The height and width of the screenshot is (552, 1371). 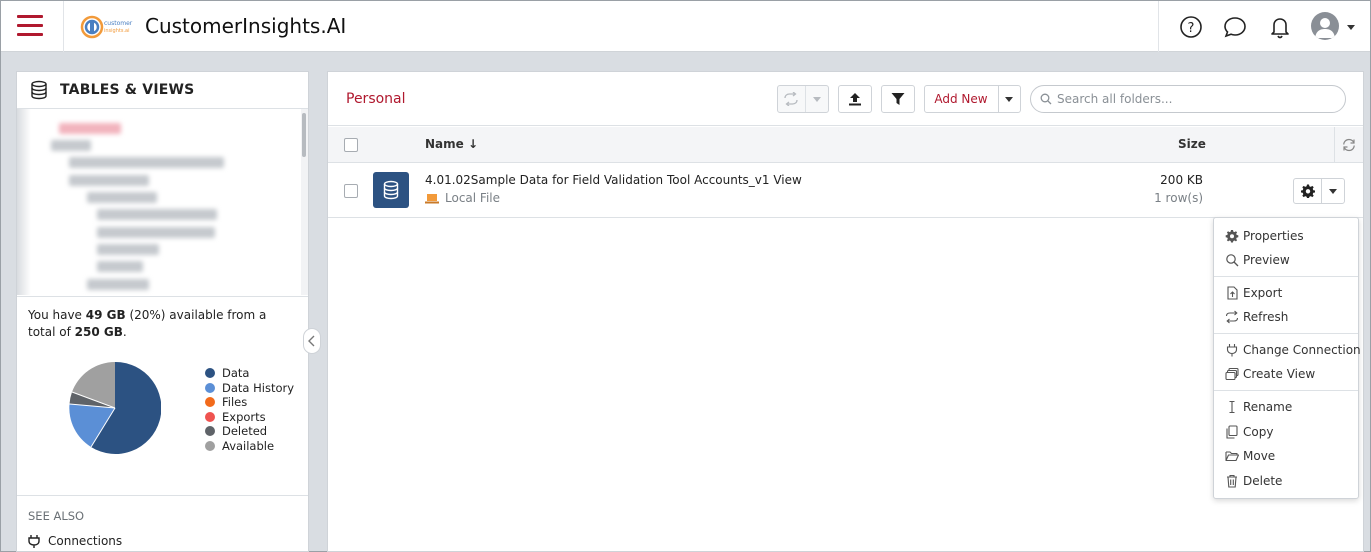 What do you see at coordinates (1158, 26) in the screenshot?
I see `header-divider` at bounding box center [1158, 26].